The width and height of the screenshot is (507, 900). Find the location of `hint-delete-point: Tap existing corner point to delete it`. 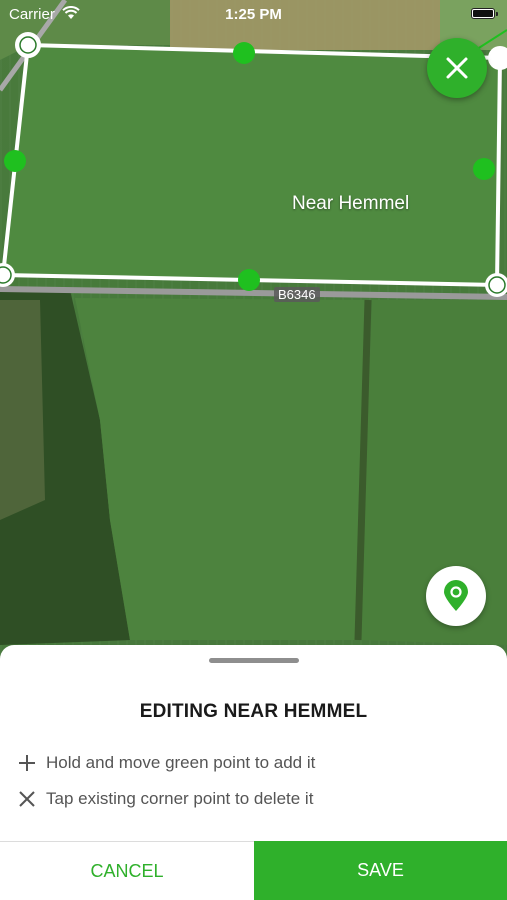

hint-delete-point: Tap existing corner point to delete it is located at coordinates (165, 799).